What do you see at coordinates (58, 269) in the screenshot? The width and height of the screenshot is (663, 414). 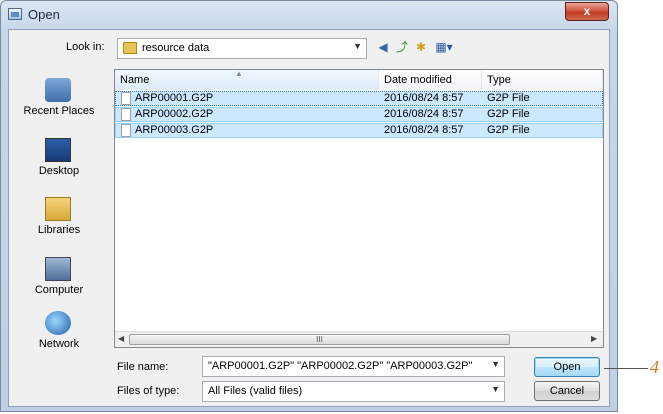 I see `computer-icon` at bounding box center [58, 269].